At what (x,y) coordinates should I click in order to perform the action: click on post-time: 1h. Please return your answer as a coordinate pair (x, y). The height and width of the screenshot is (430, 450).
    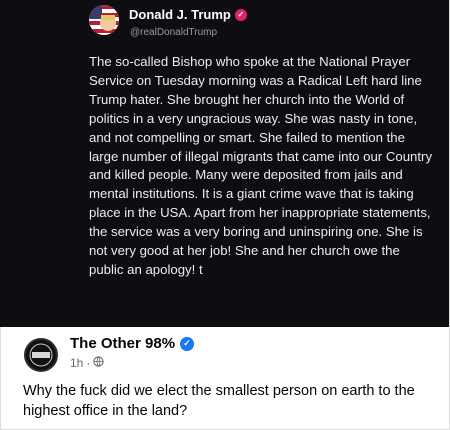
    Looking at the image, I should click on (76, 363).